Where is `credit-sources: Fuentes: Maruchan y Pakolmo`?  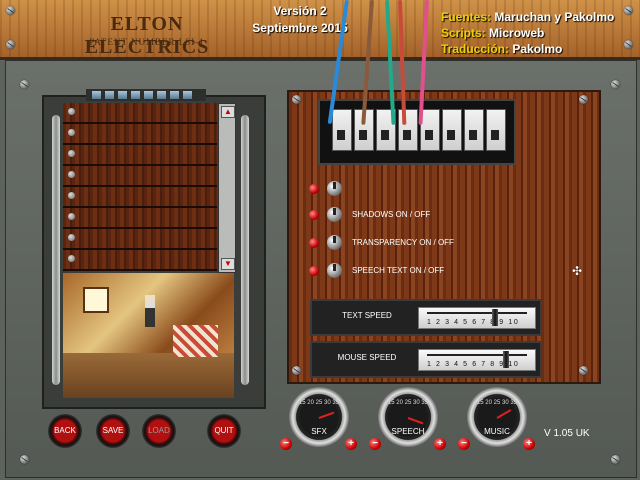
credit-sources: Fuentes: Maruchan y Pakolmo is located at coordinates (527, 17).